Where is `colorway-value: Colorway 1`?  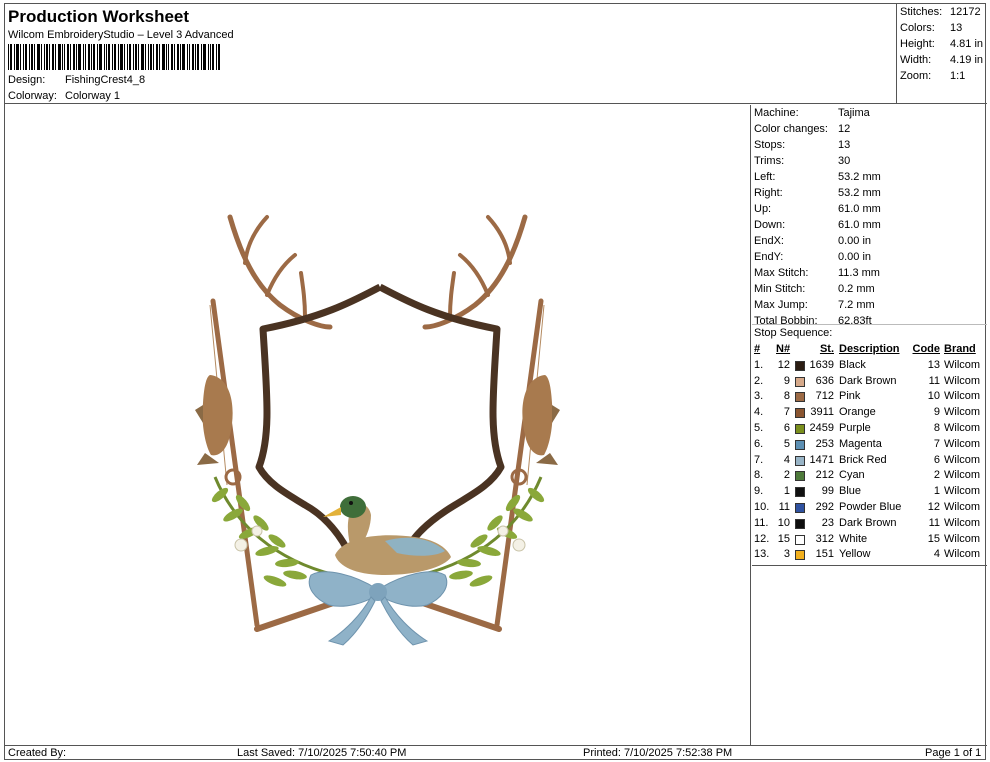 colorway-value: Colorway 1 is located at coordinates (93, 96).